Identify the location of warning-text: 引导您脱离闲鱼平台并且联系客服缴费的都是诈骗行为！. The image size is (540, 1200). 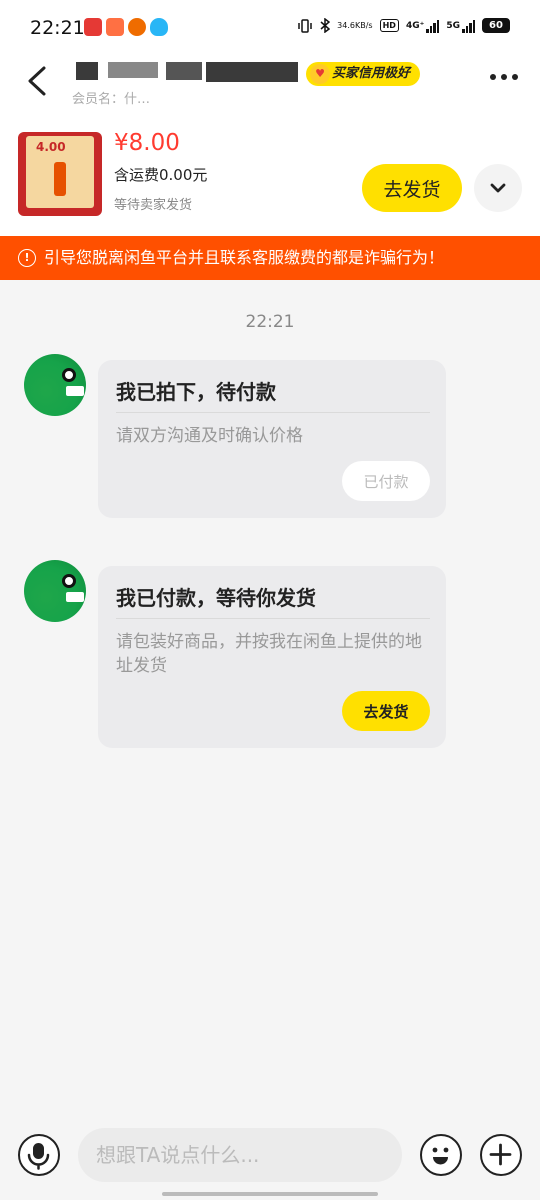
(244, 257).